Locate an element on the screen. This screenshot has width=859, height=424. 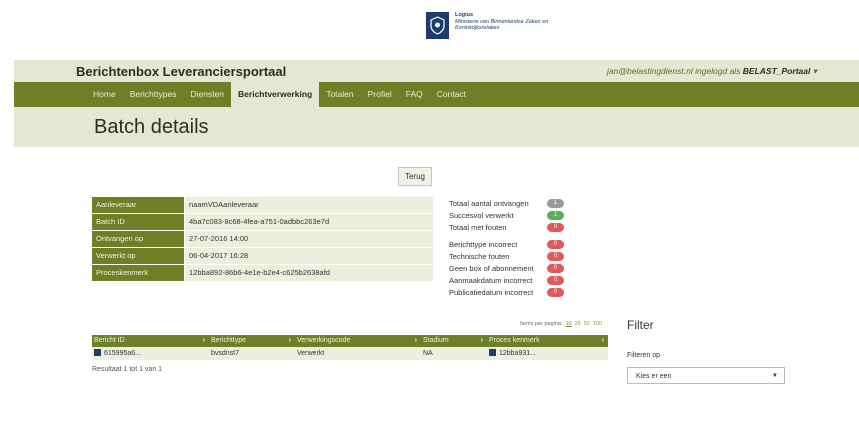
column-header-label: Proces kenmerk is located at coordinates (514, 340).